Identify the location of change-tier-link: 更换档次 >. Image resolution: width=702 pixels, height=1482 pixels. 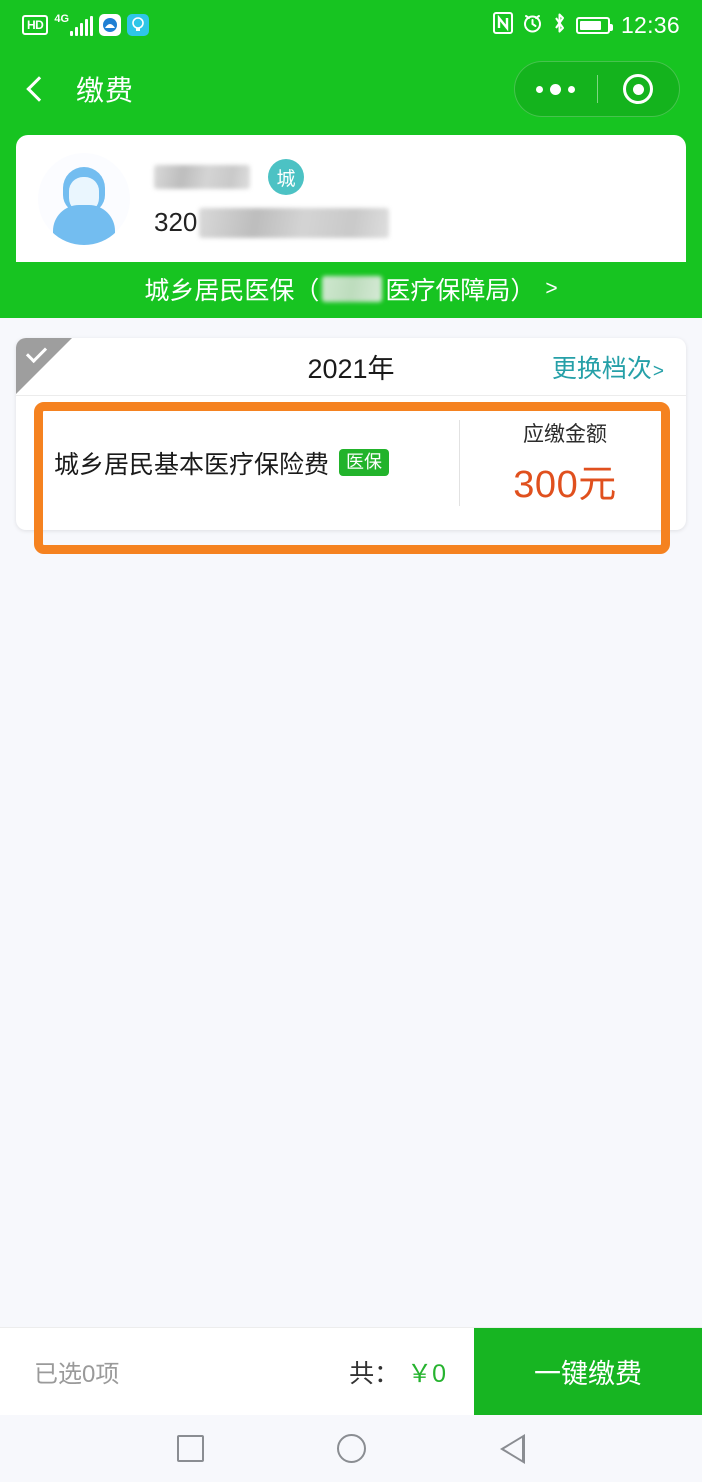
(608, 367).